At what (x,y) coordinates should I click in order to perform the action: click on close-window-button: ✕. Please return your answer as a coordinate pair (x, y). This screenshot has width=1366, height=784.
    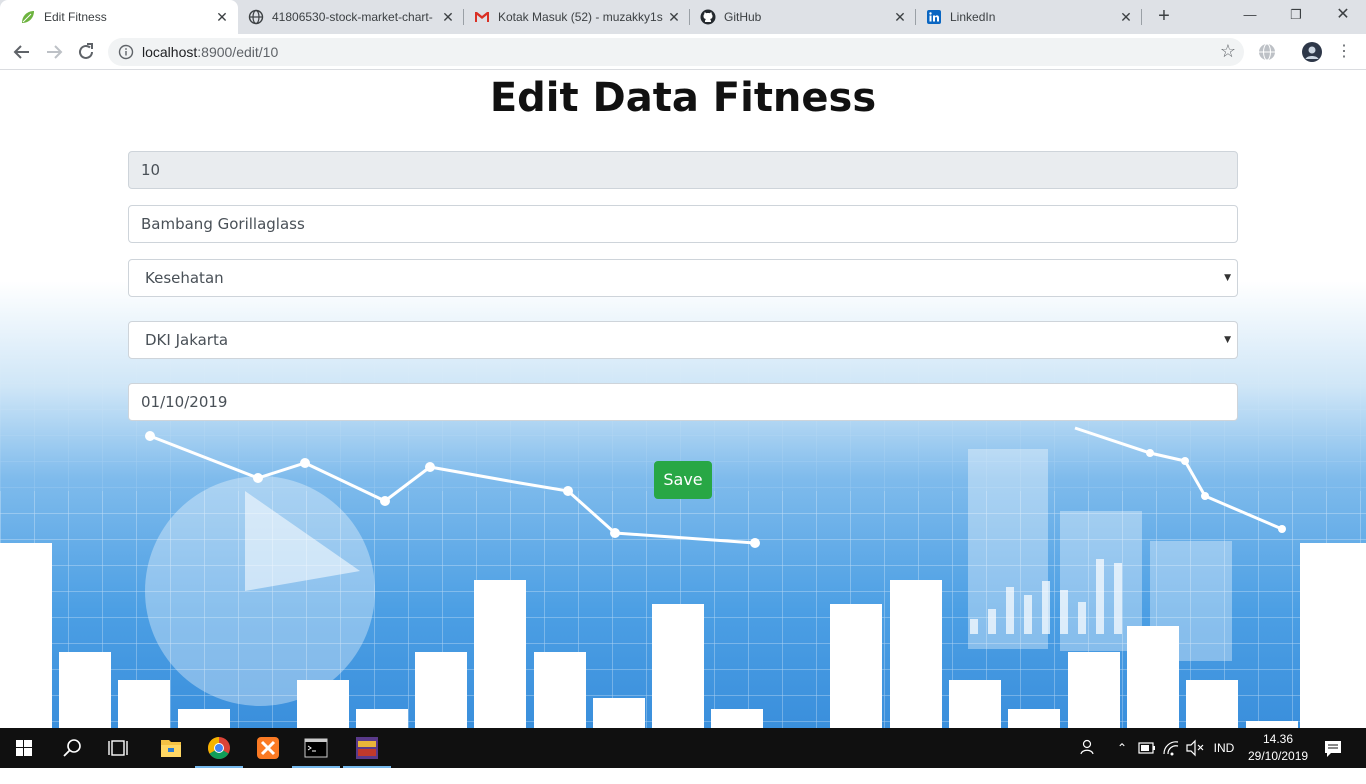
    Looking at the image, I should click on (1343, 15).